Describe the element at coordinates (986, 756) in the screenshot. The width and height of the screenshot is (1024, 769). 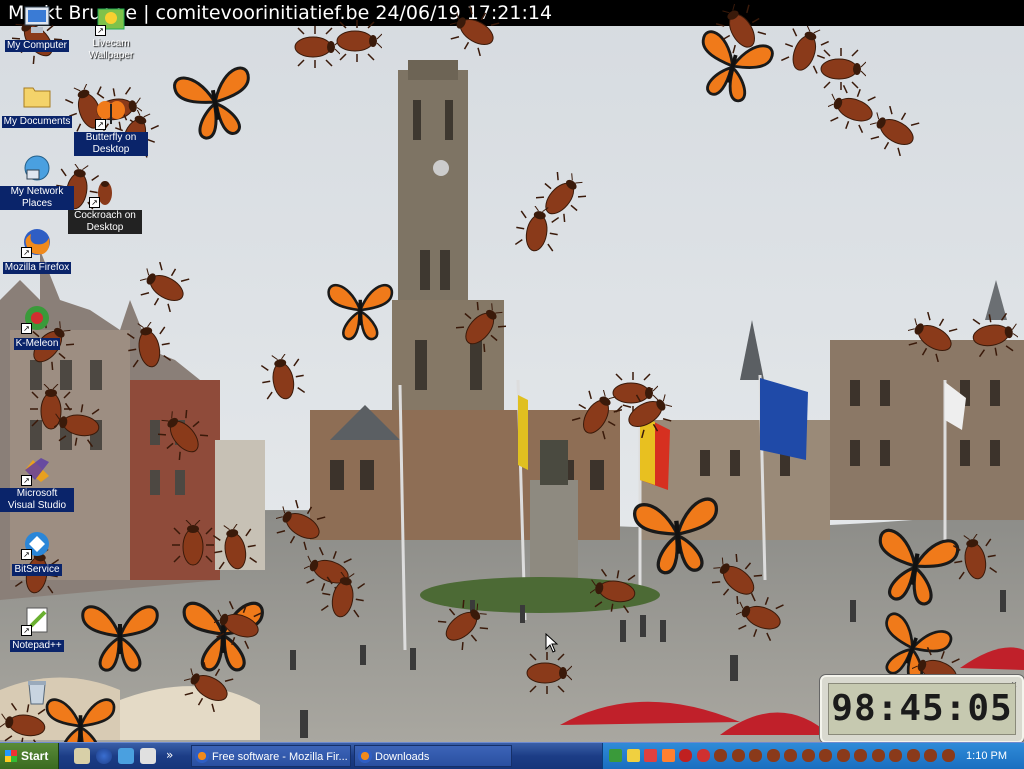
I see `tray-clock: 1:10 PM` at that location.